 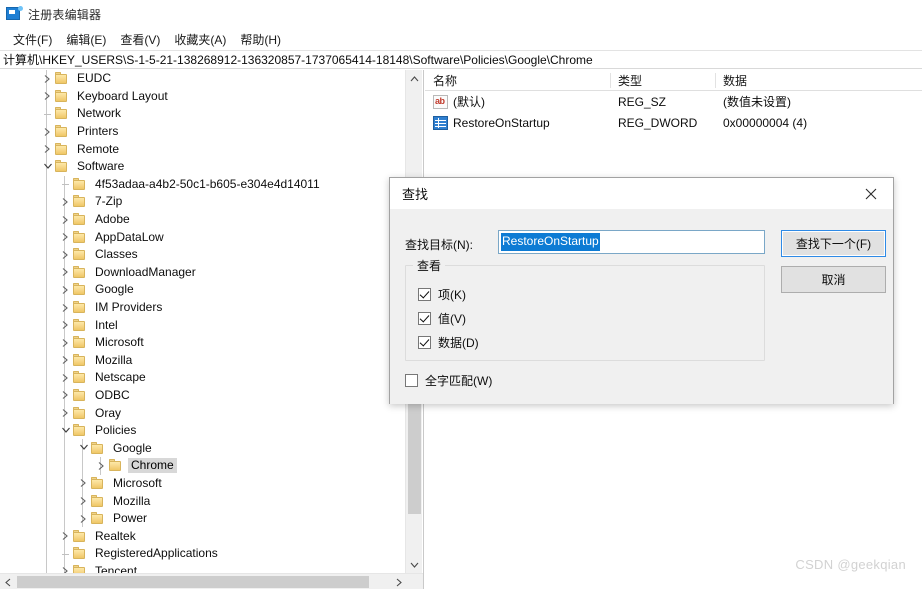 What do you see at coordinates (517, 122) in the screenshot?
I see `value-name-cell: RestoreOnStartup` at bounding box center [517, 122].